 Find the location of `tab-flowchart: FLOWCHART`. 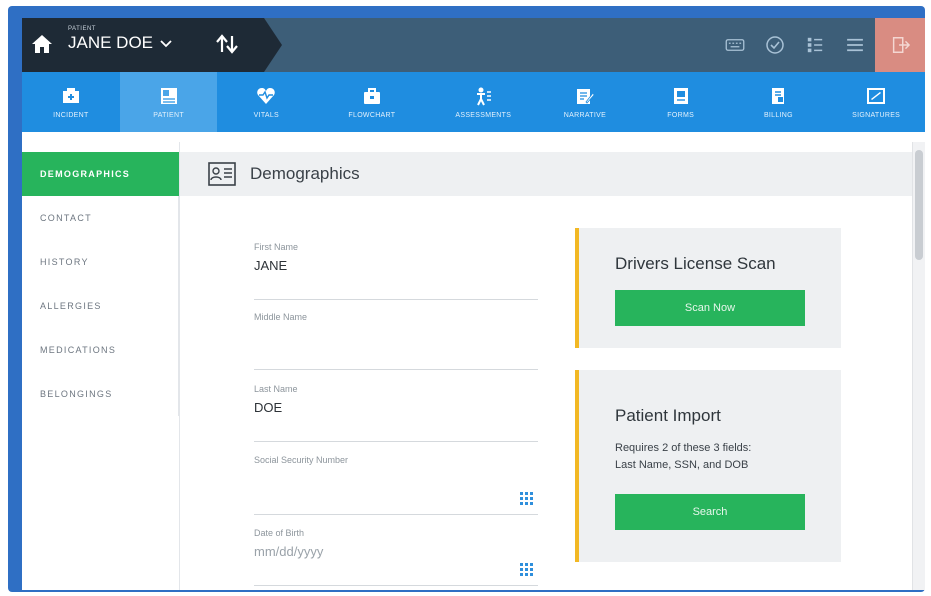

tab-flowchart: FLOWCHART is located at coordinates (371, 102).